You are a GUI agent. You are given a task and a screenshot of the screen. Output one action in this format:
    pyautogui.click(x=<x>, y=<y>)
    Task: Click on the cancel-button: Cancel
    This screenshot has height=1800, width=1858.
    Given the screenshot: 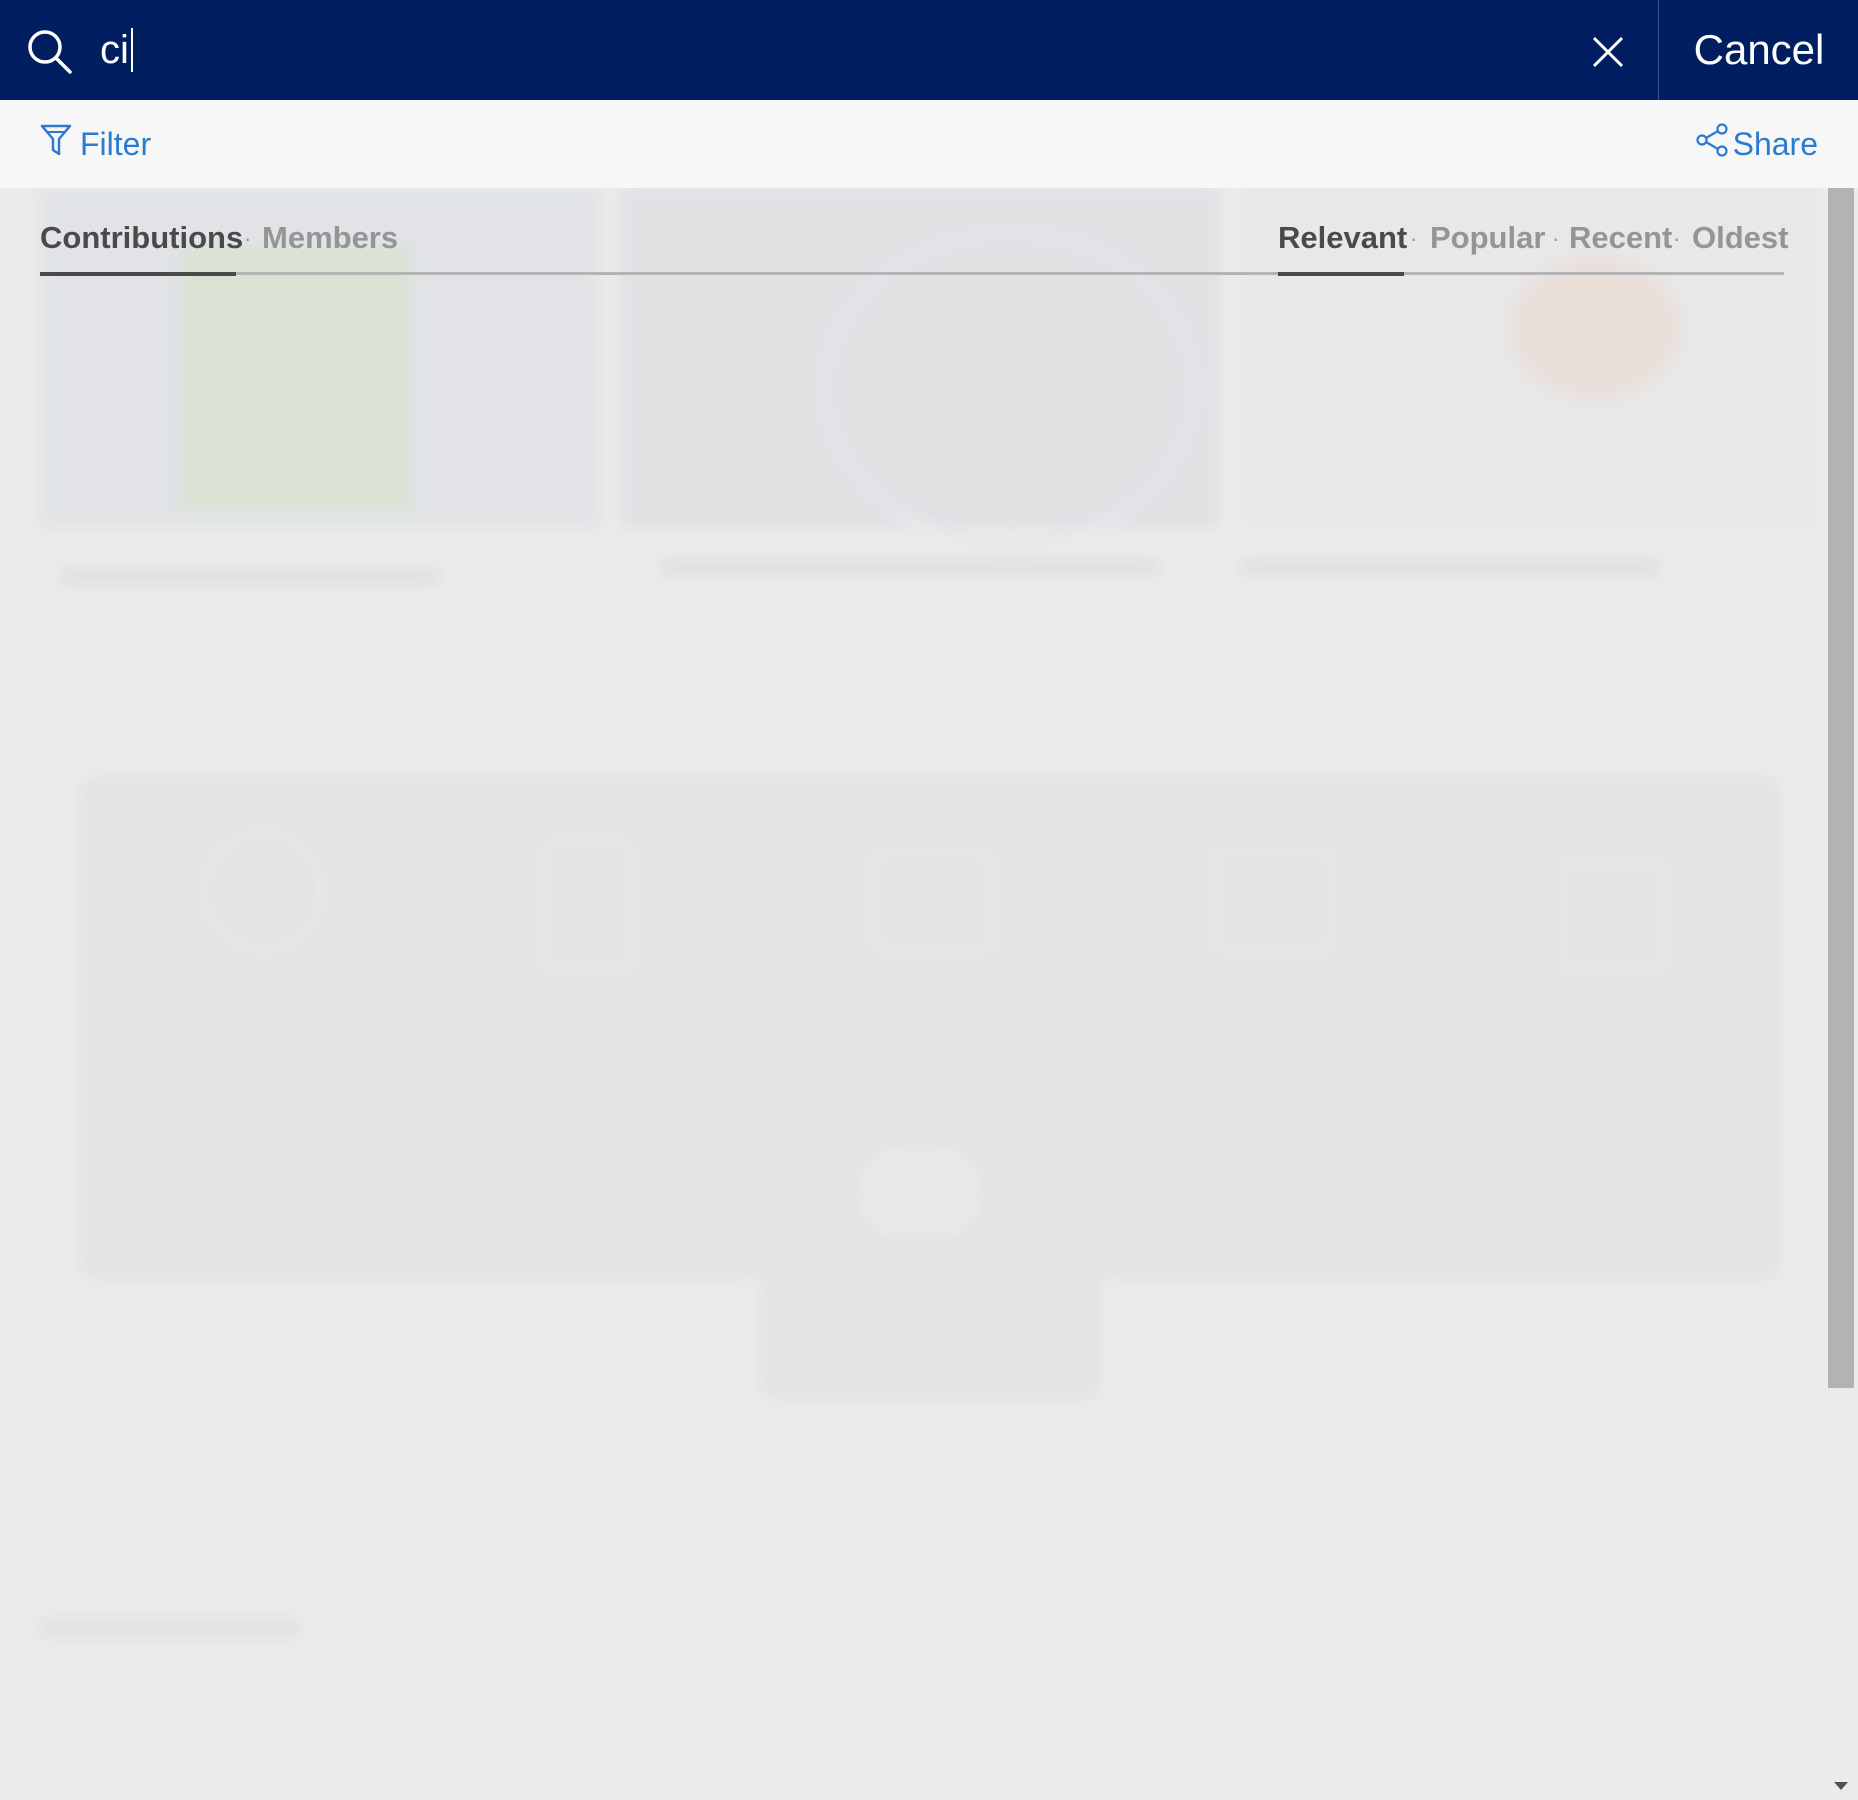 What is the action you would take?
    pyautogui.click(x=1759, y=50)
    